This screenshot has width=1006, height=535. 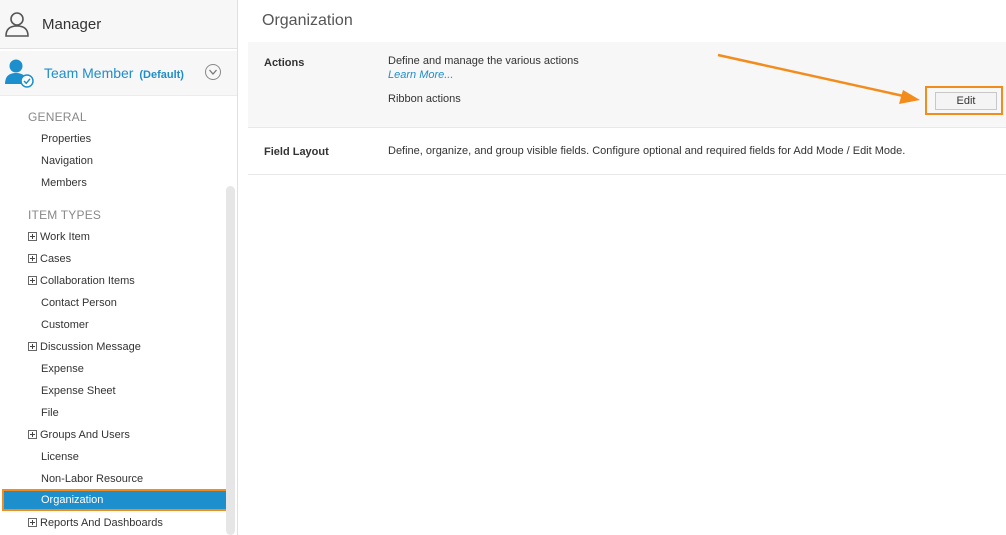 I want to click on role-team-member: Team Member (Default), so click(x=118, y=73).